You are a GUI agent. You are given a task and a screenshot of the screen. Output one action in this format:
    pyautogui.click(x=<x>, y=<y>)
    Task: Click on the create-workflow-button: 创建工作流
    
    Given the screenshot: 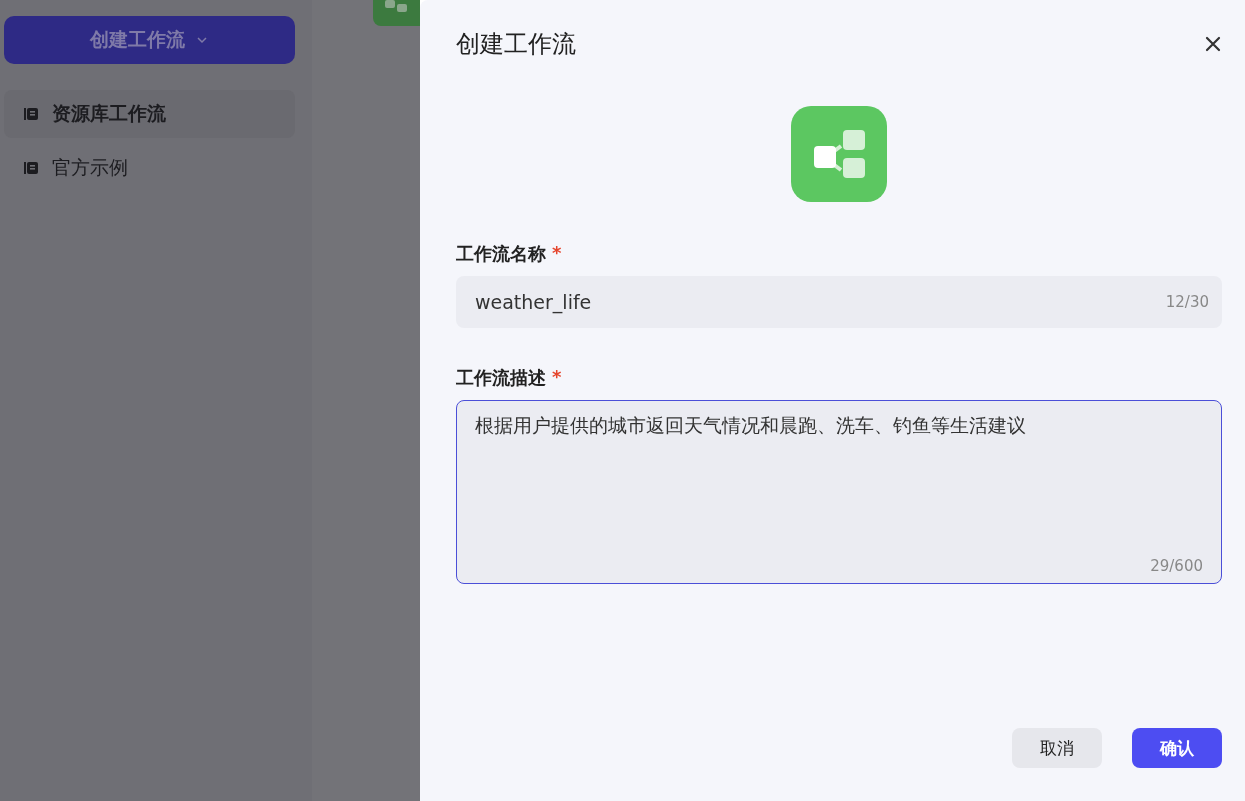 What is the action you would take?
    pyautogui.click(x=149, y=40)
    